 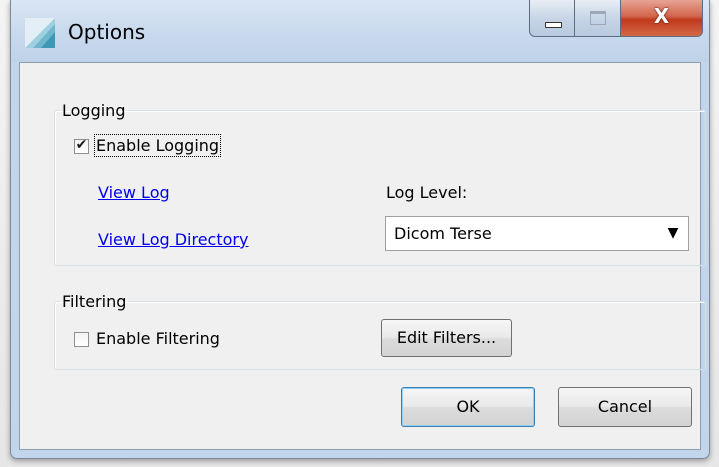 I want to click on maximize-icon, so click(x=598, y=18).